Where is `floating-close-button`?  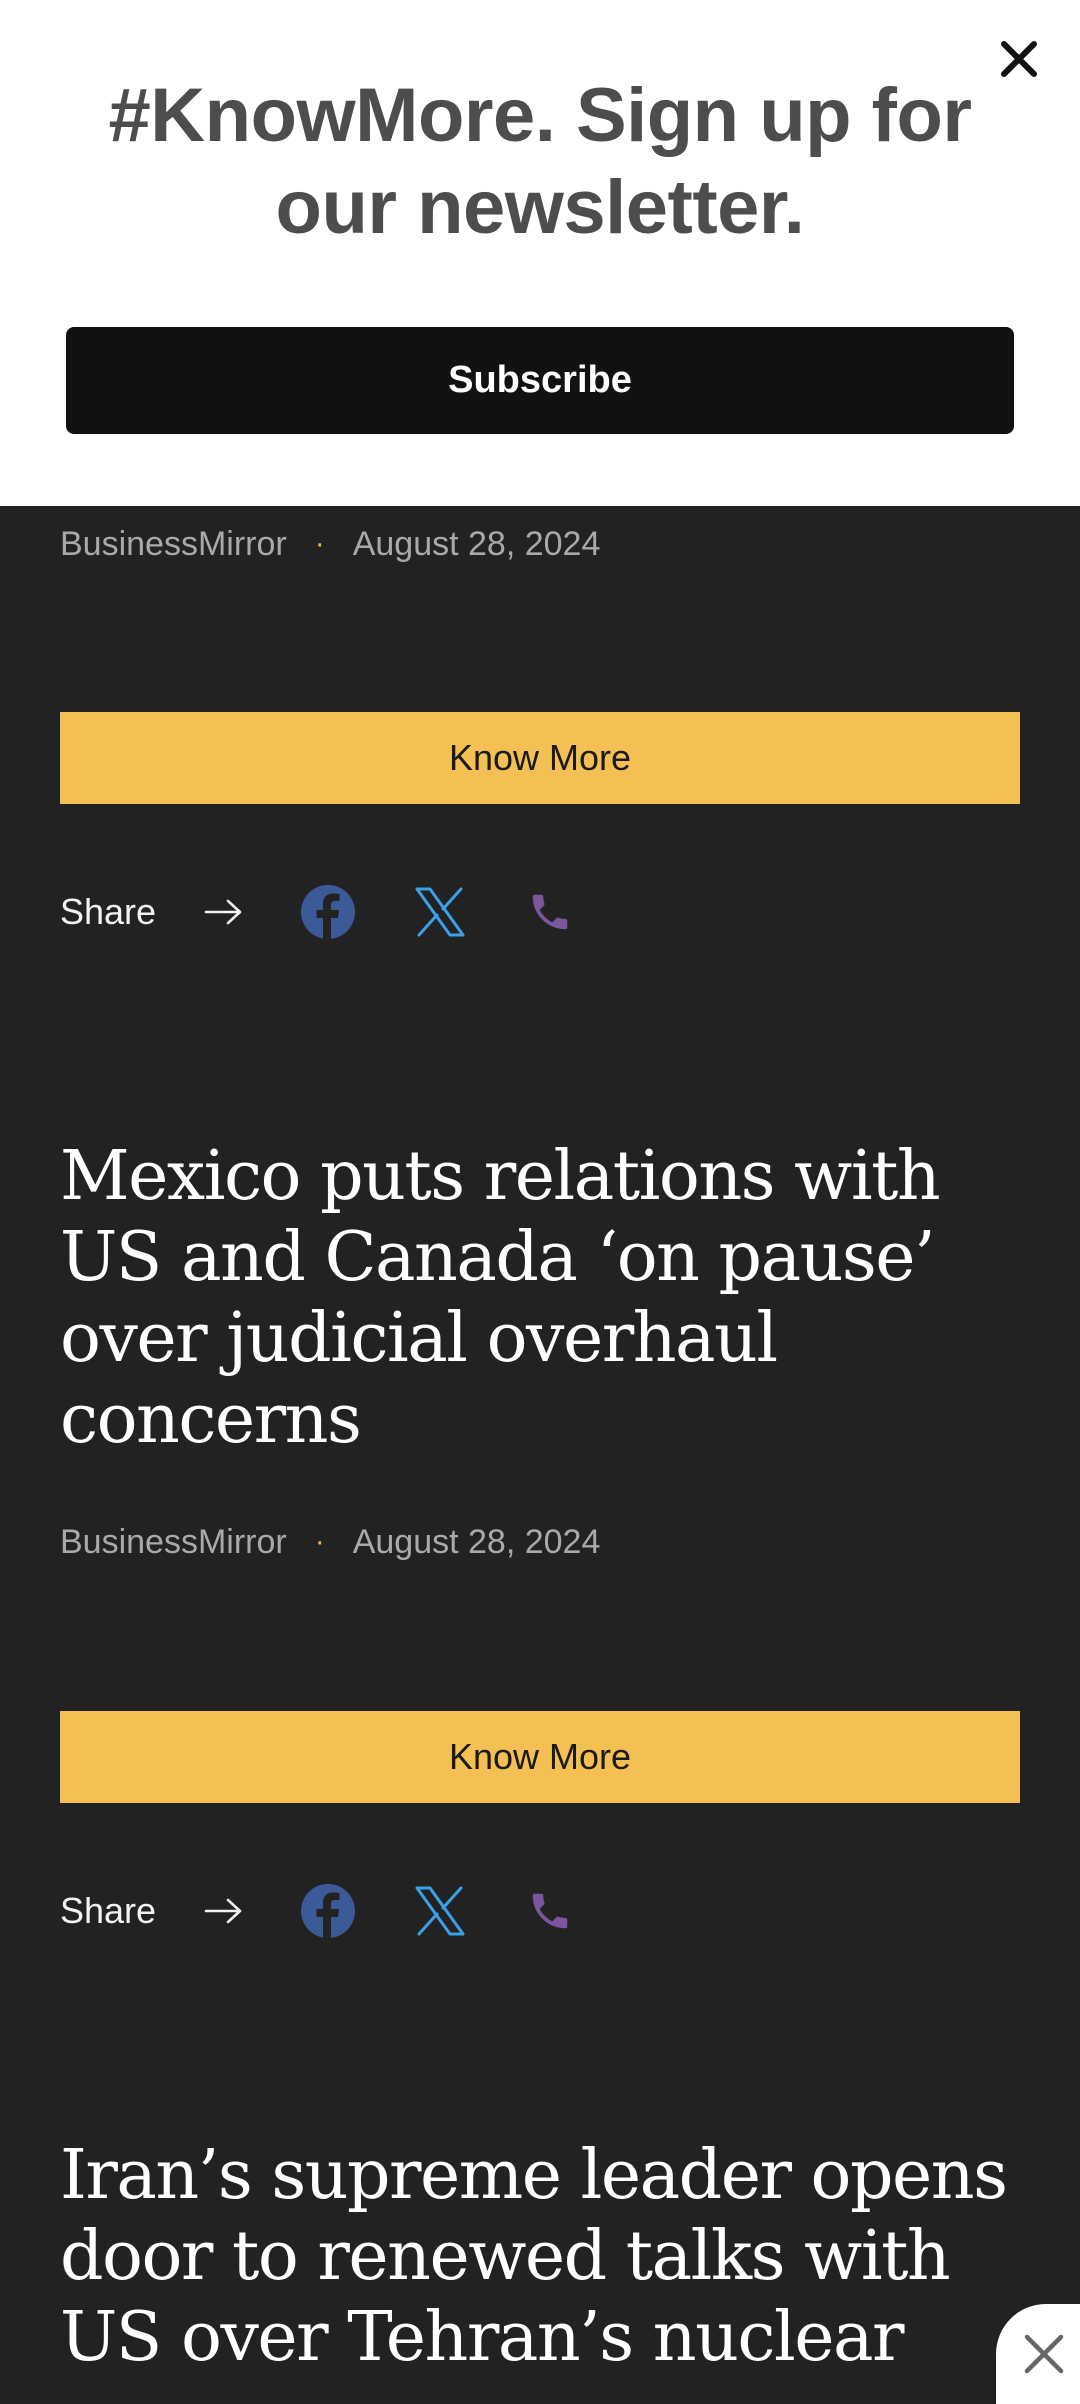 floating-close-button is located at coordinates (1038, 2354).